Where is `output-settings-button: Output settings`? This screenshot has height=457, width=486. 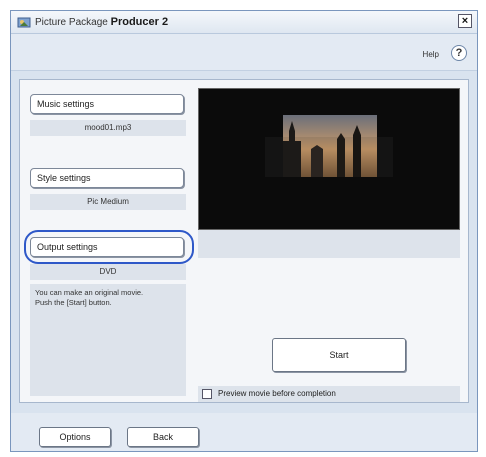 output-settings-button: Output settings is located at coordinates (107, 247).